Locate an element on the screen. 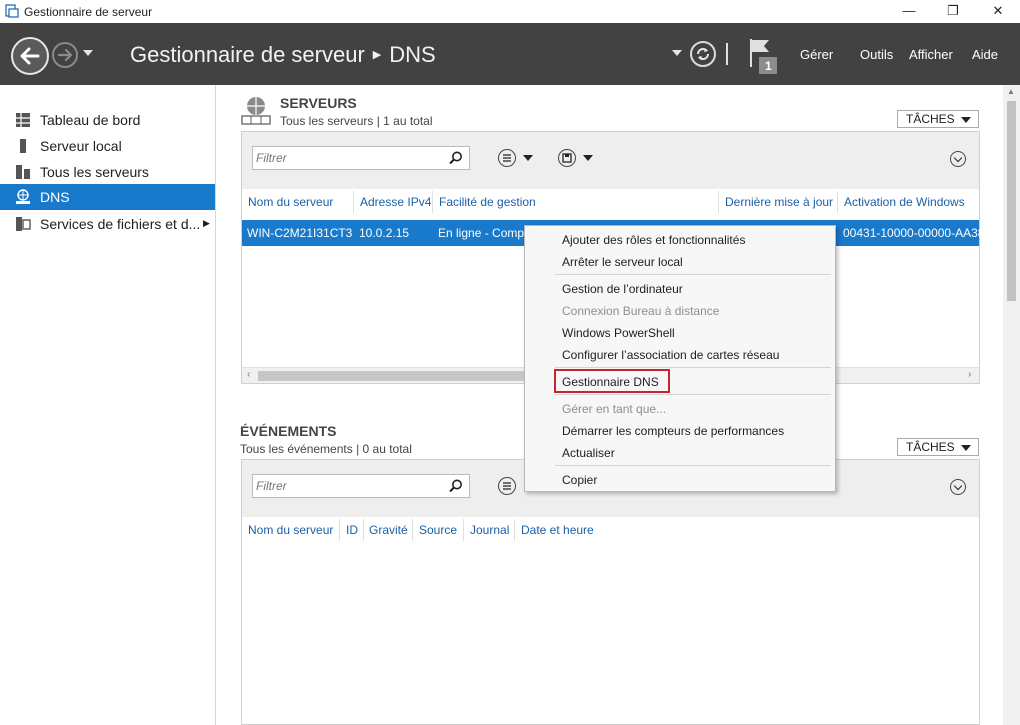 This screenshot has width=1020, height=725. servers-section-title: SERVEURS is located at coordinates (318, 103).